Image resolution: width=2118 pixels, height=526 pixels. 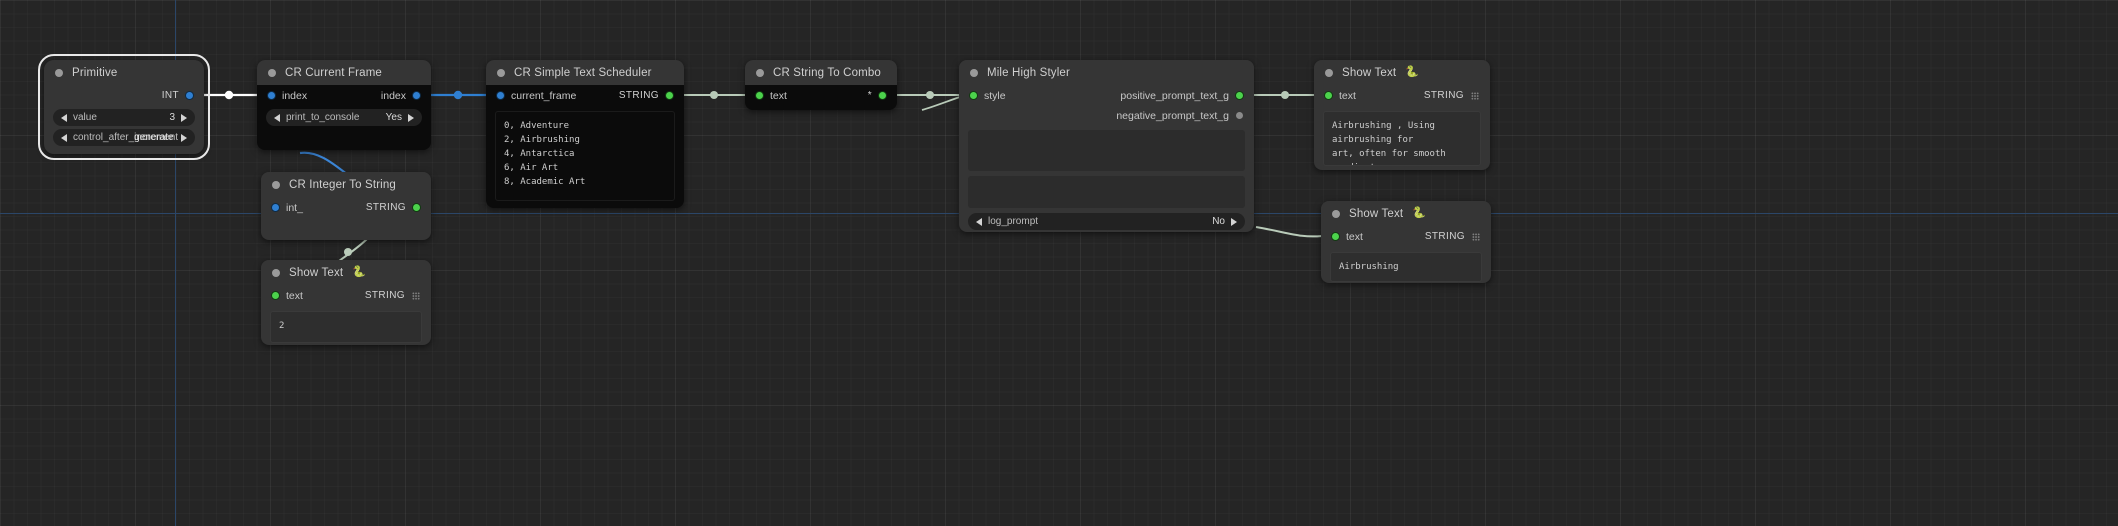 I want to click on node-show-text-bottom-left: Show Text 🐍 text STRING 2, so click(x=346, y=302).